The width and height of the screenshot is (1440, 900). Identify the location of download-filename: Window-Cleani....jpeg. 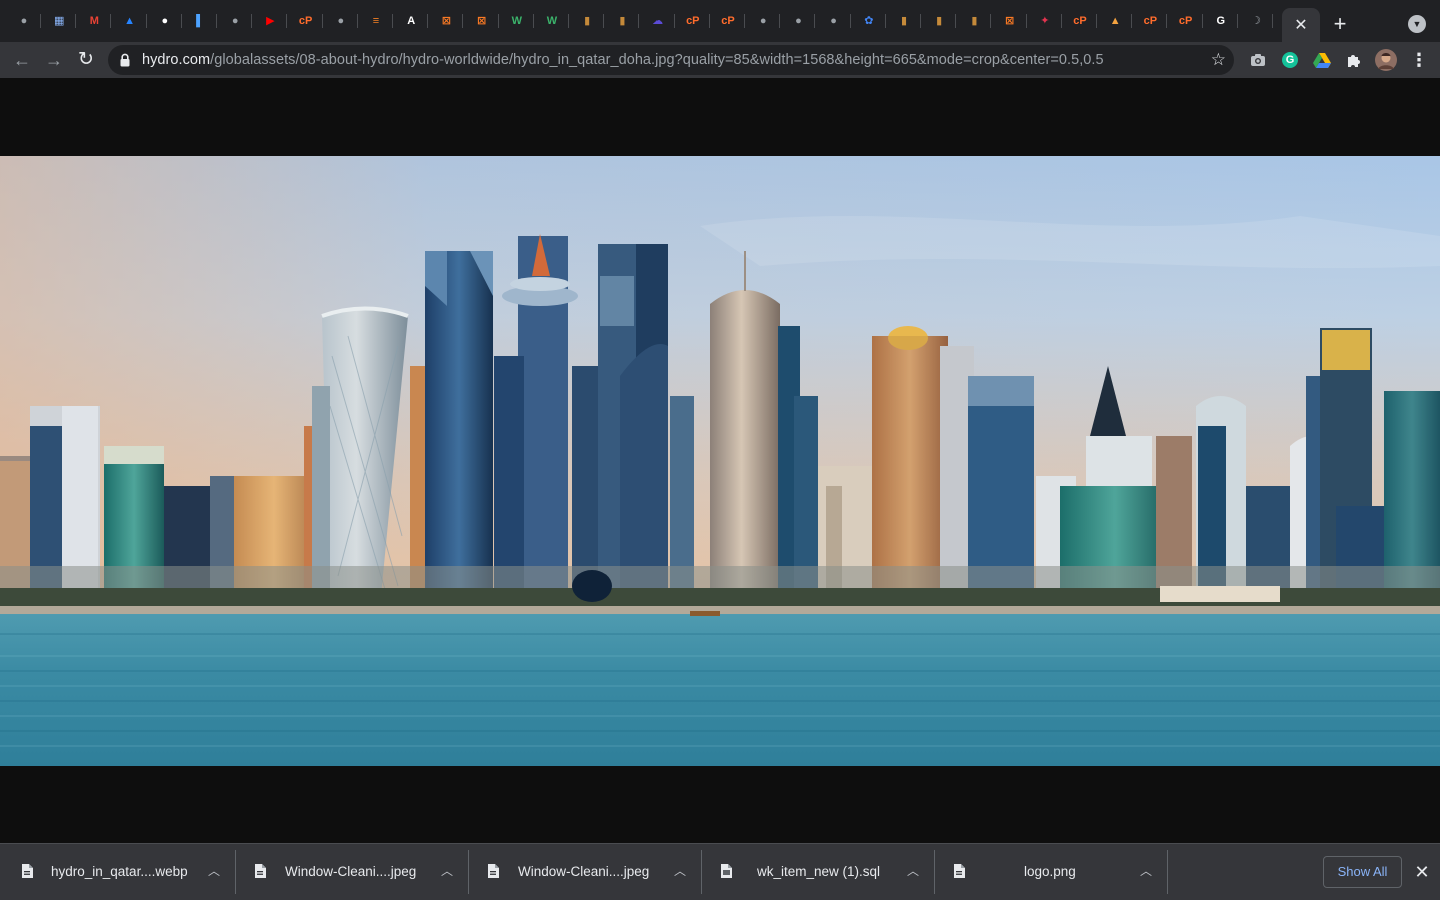
(584, 871).